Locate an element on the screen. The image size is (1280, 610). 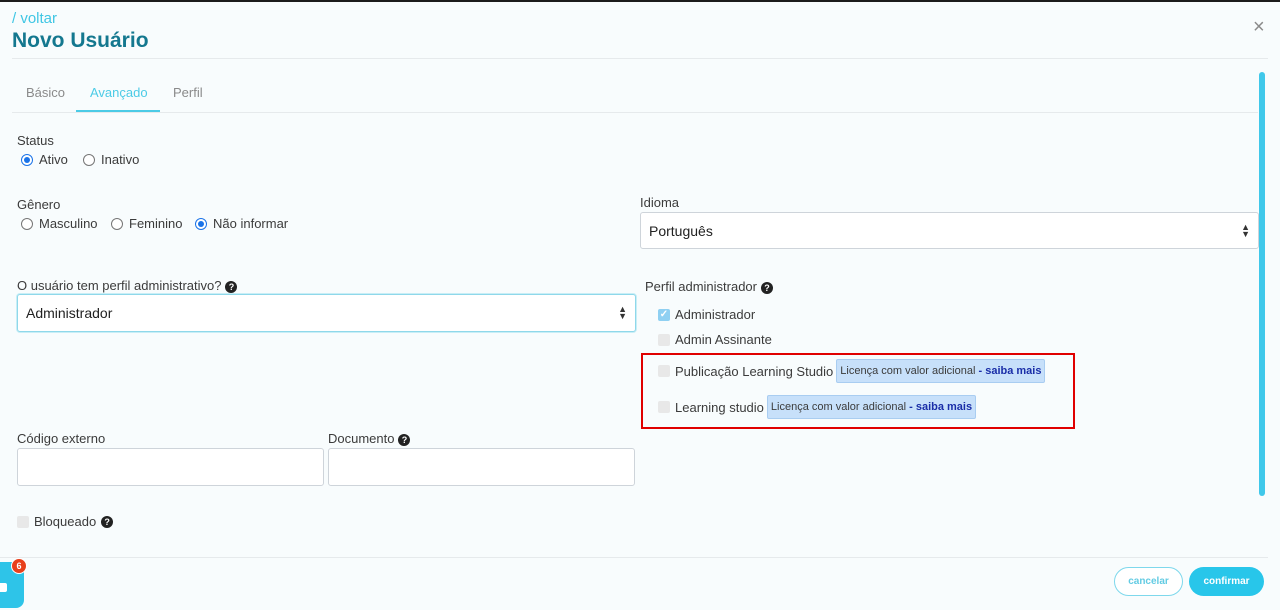
genero-option-feminino: Feminino is located at coordinates (146, 223).